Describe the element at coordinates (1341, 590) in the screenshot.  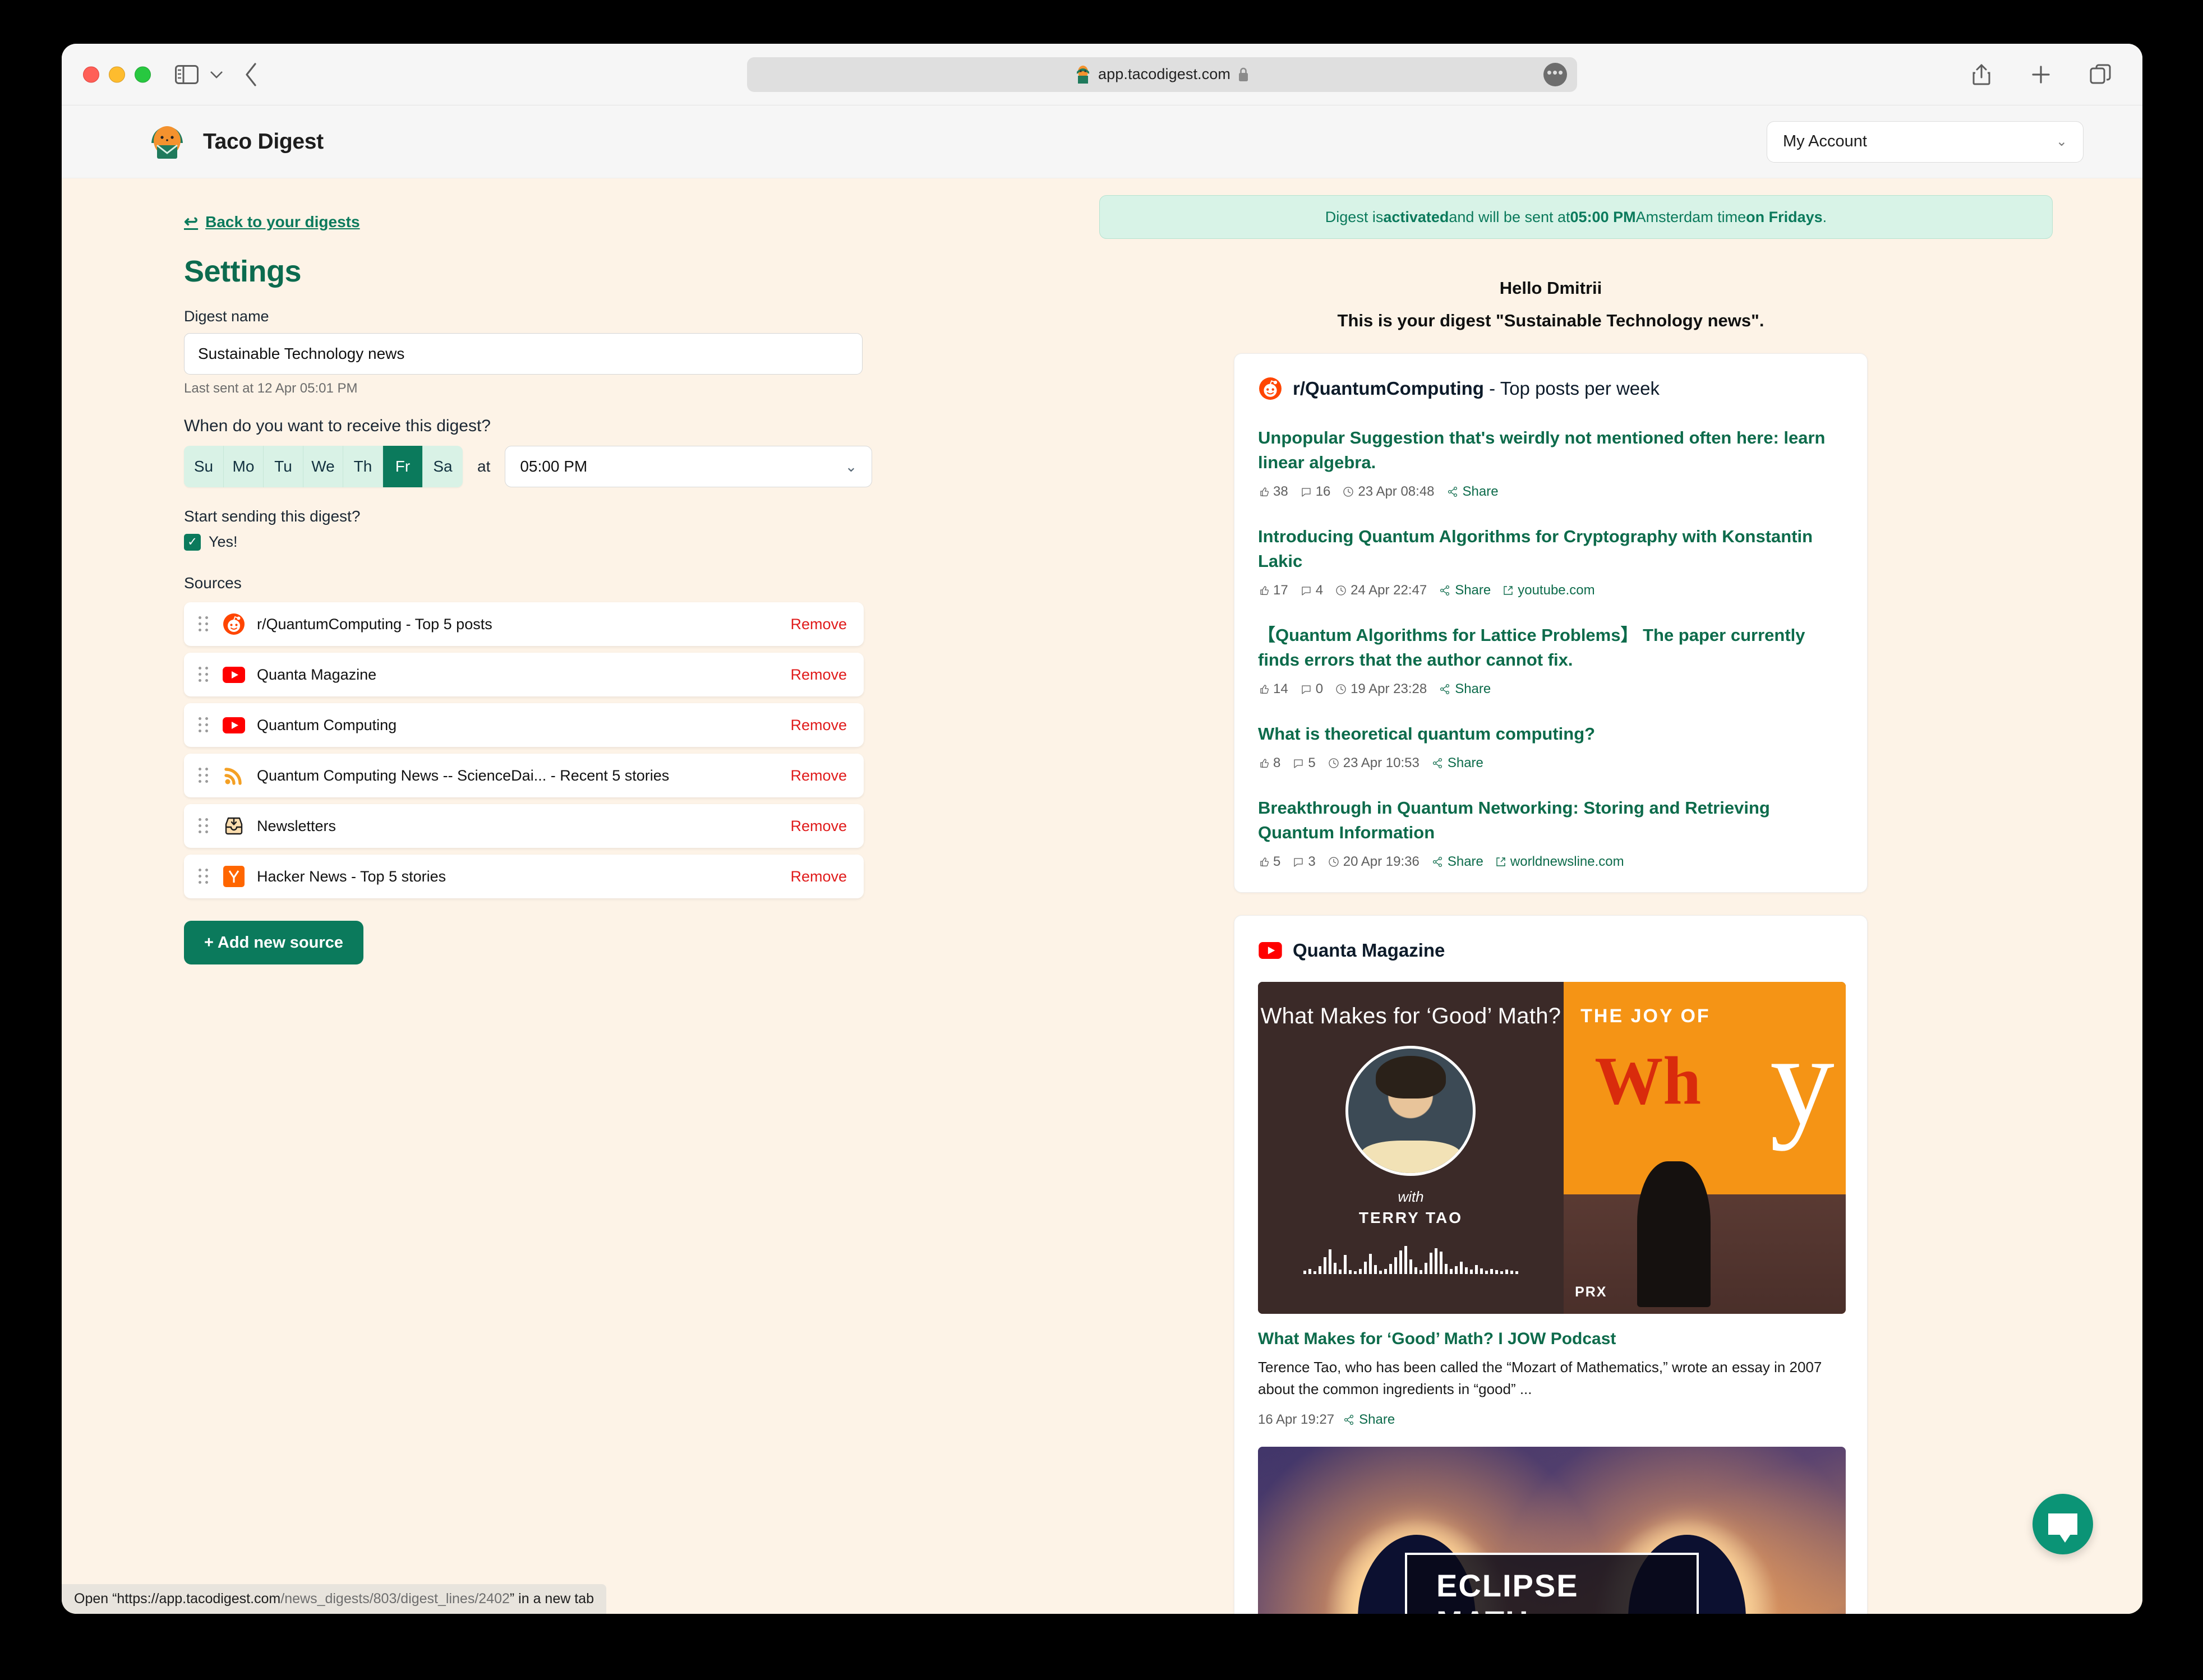
I see `clock-icon` at that location.